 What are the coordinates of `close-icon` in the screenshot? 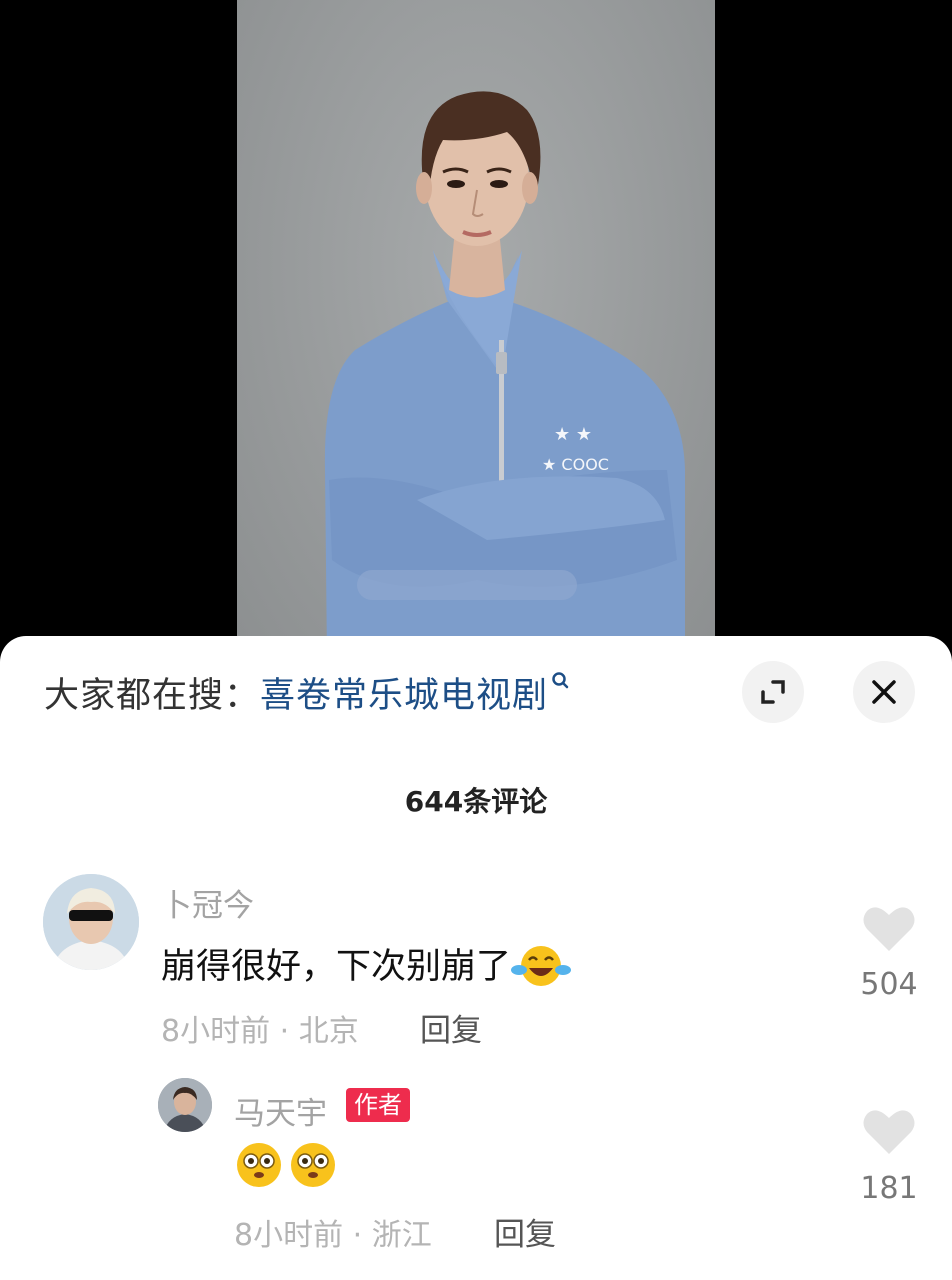 It's located at (884, 692).